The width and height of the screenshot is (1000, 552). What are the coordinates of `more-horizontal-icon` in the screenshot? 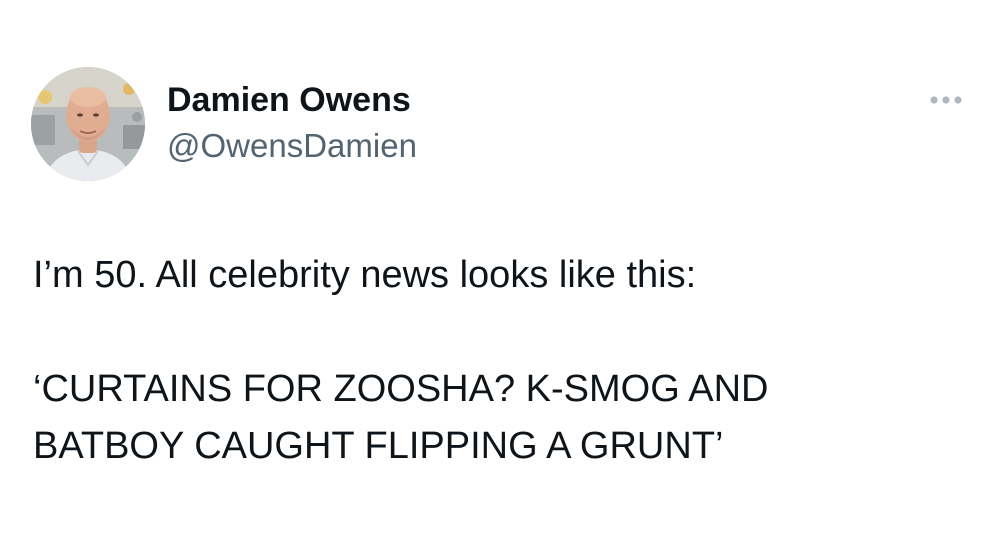 It's located at (946, 100).